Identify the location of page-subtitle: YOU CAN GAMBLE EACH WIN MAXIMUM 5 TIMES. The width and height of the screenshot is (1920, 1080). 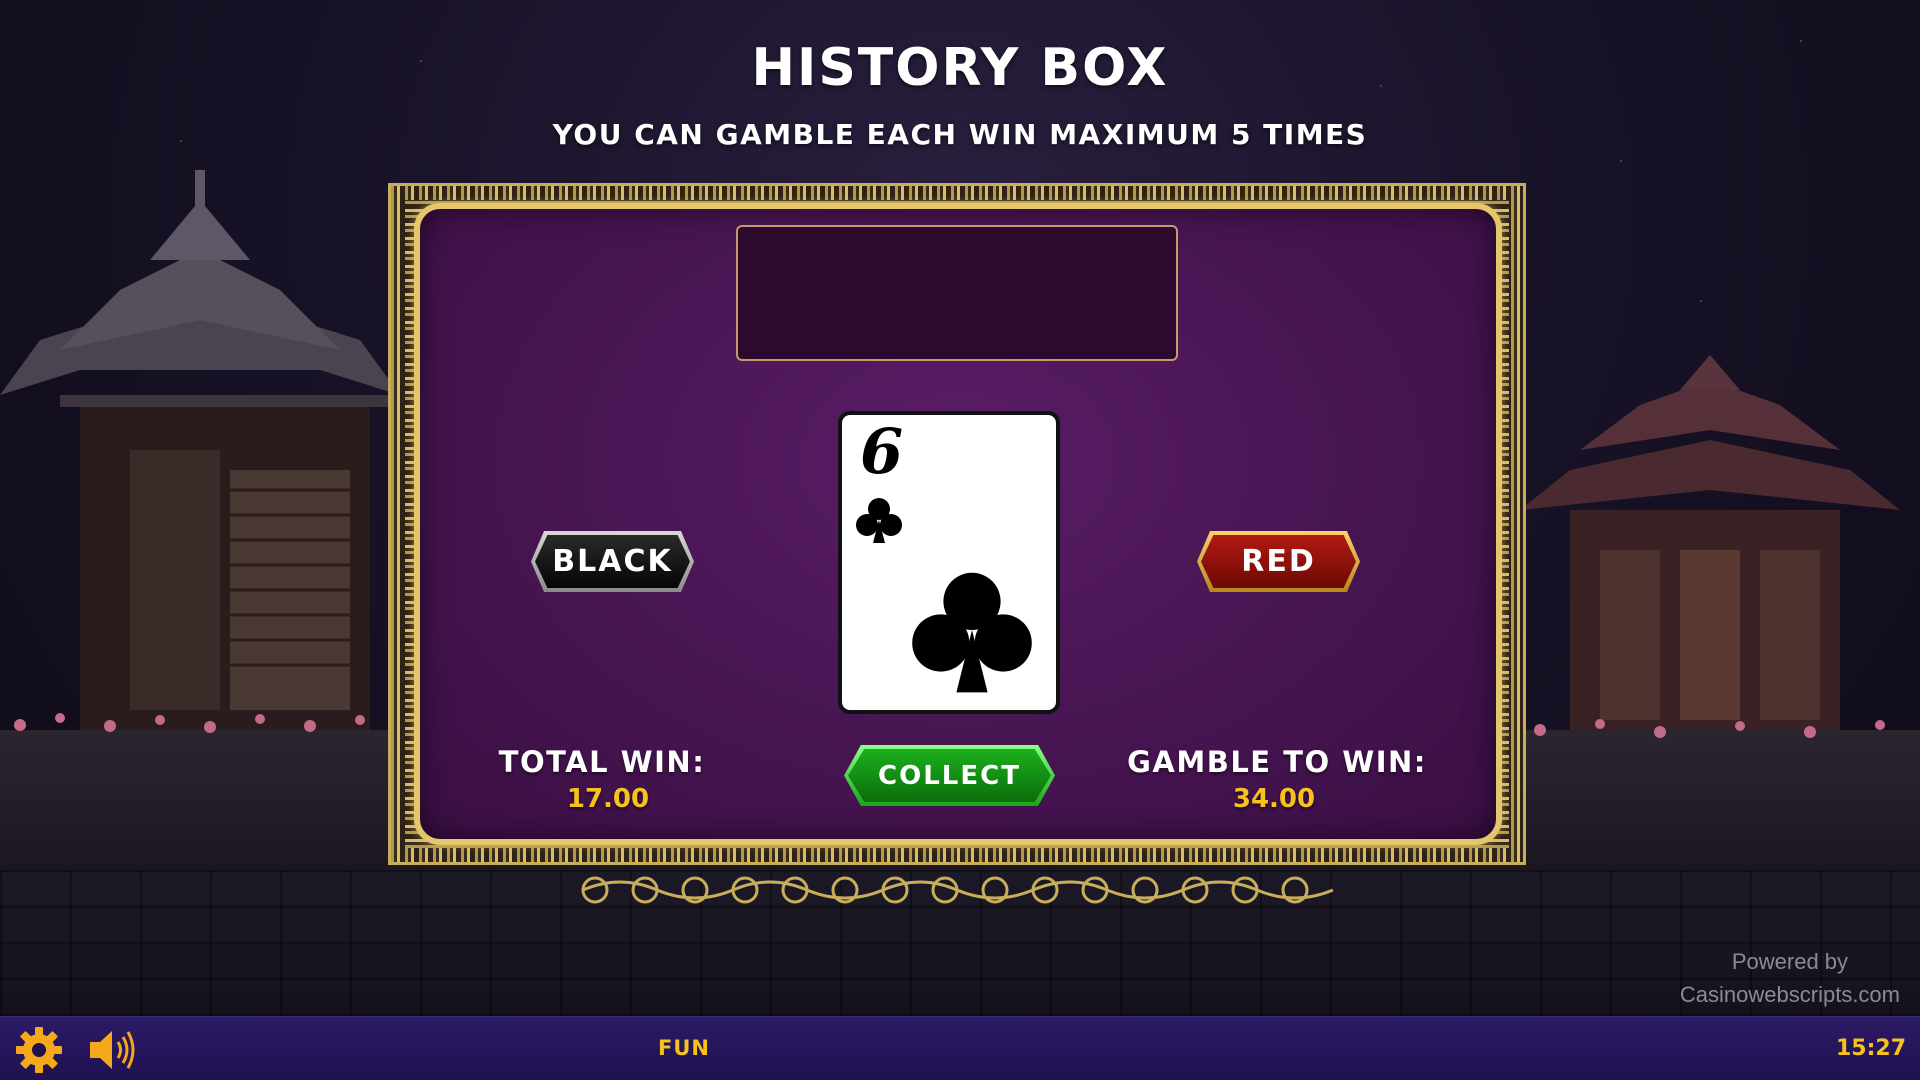
(960, 134).